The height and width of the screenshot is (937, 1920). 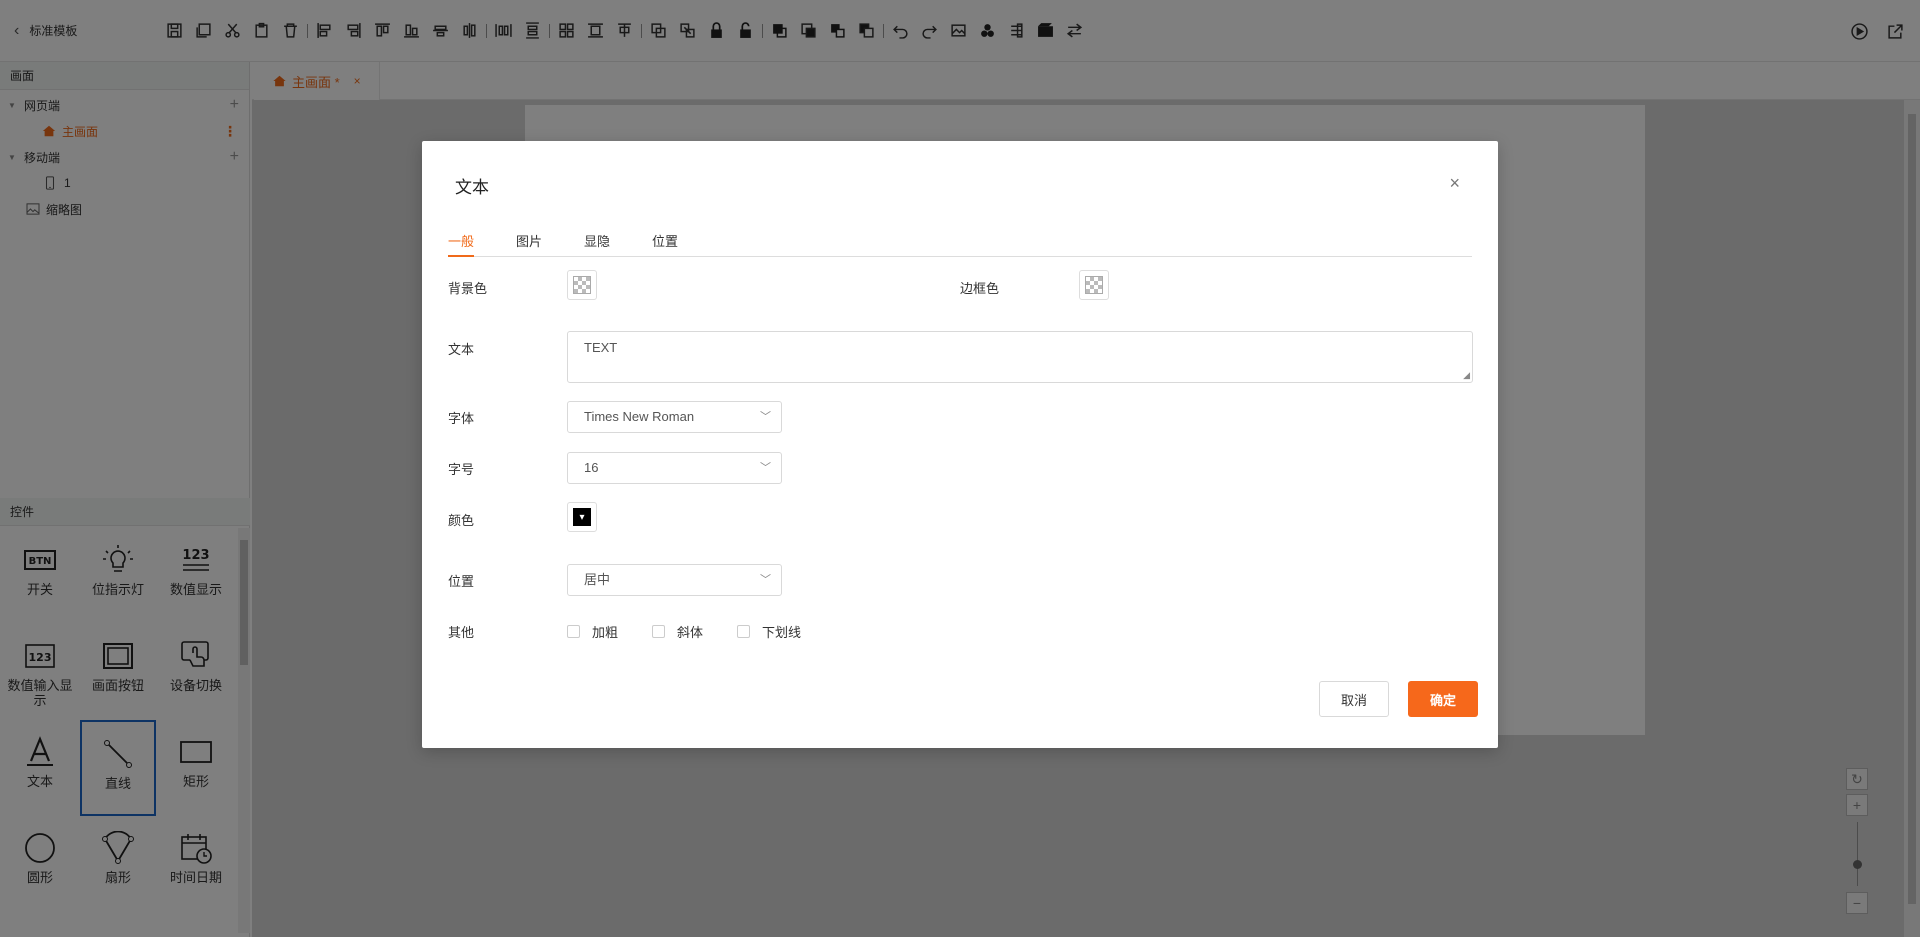 What do you see at coordinates (1020, 357) in the screenshot?
I see `text-input: TEXT ◢` at bounding box center [1020, 357].